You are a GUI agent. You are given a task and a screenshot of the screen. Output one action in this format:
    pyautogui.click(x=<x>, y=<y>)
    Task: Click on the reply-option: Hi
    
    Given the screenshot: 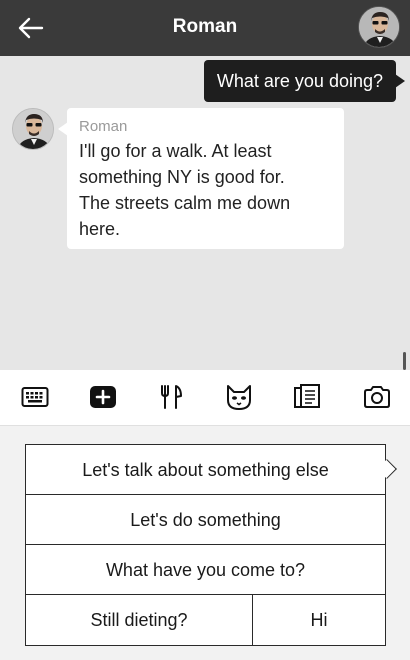 What is the action you would take?
    pyautogui.click(x=319, y=620)
    